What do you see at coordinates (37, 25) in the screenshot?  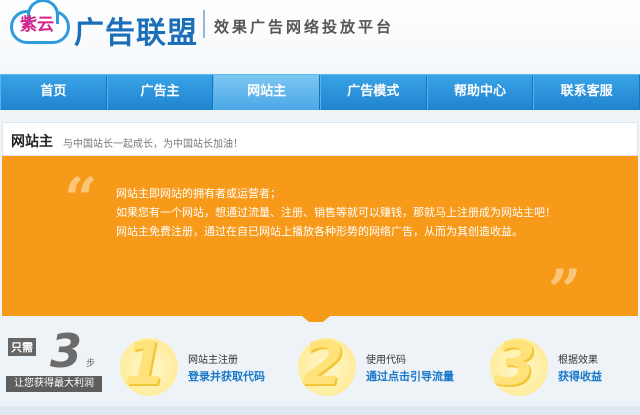 I see `logo-badge-text: 紫云` at bounding box center [37, 25].